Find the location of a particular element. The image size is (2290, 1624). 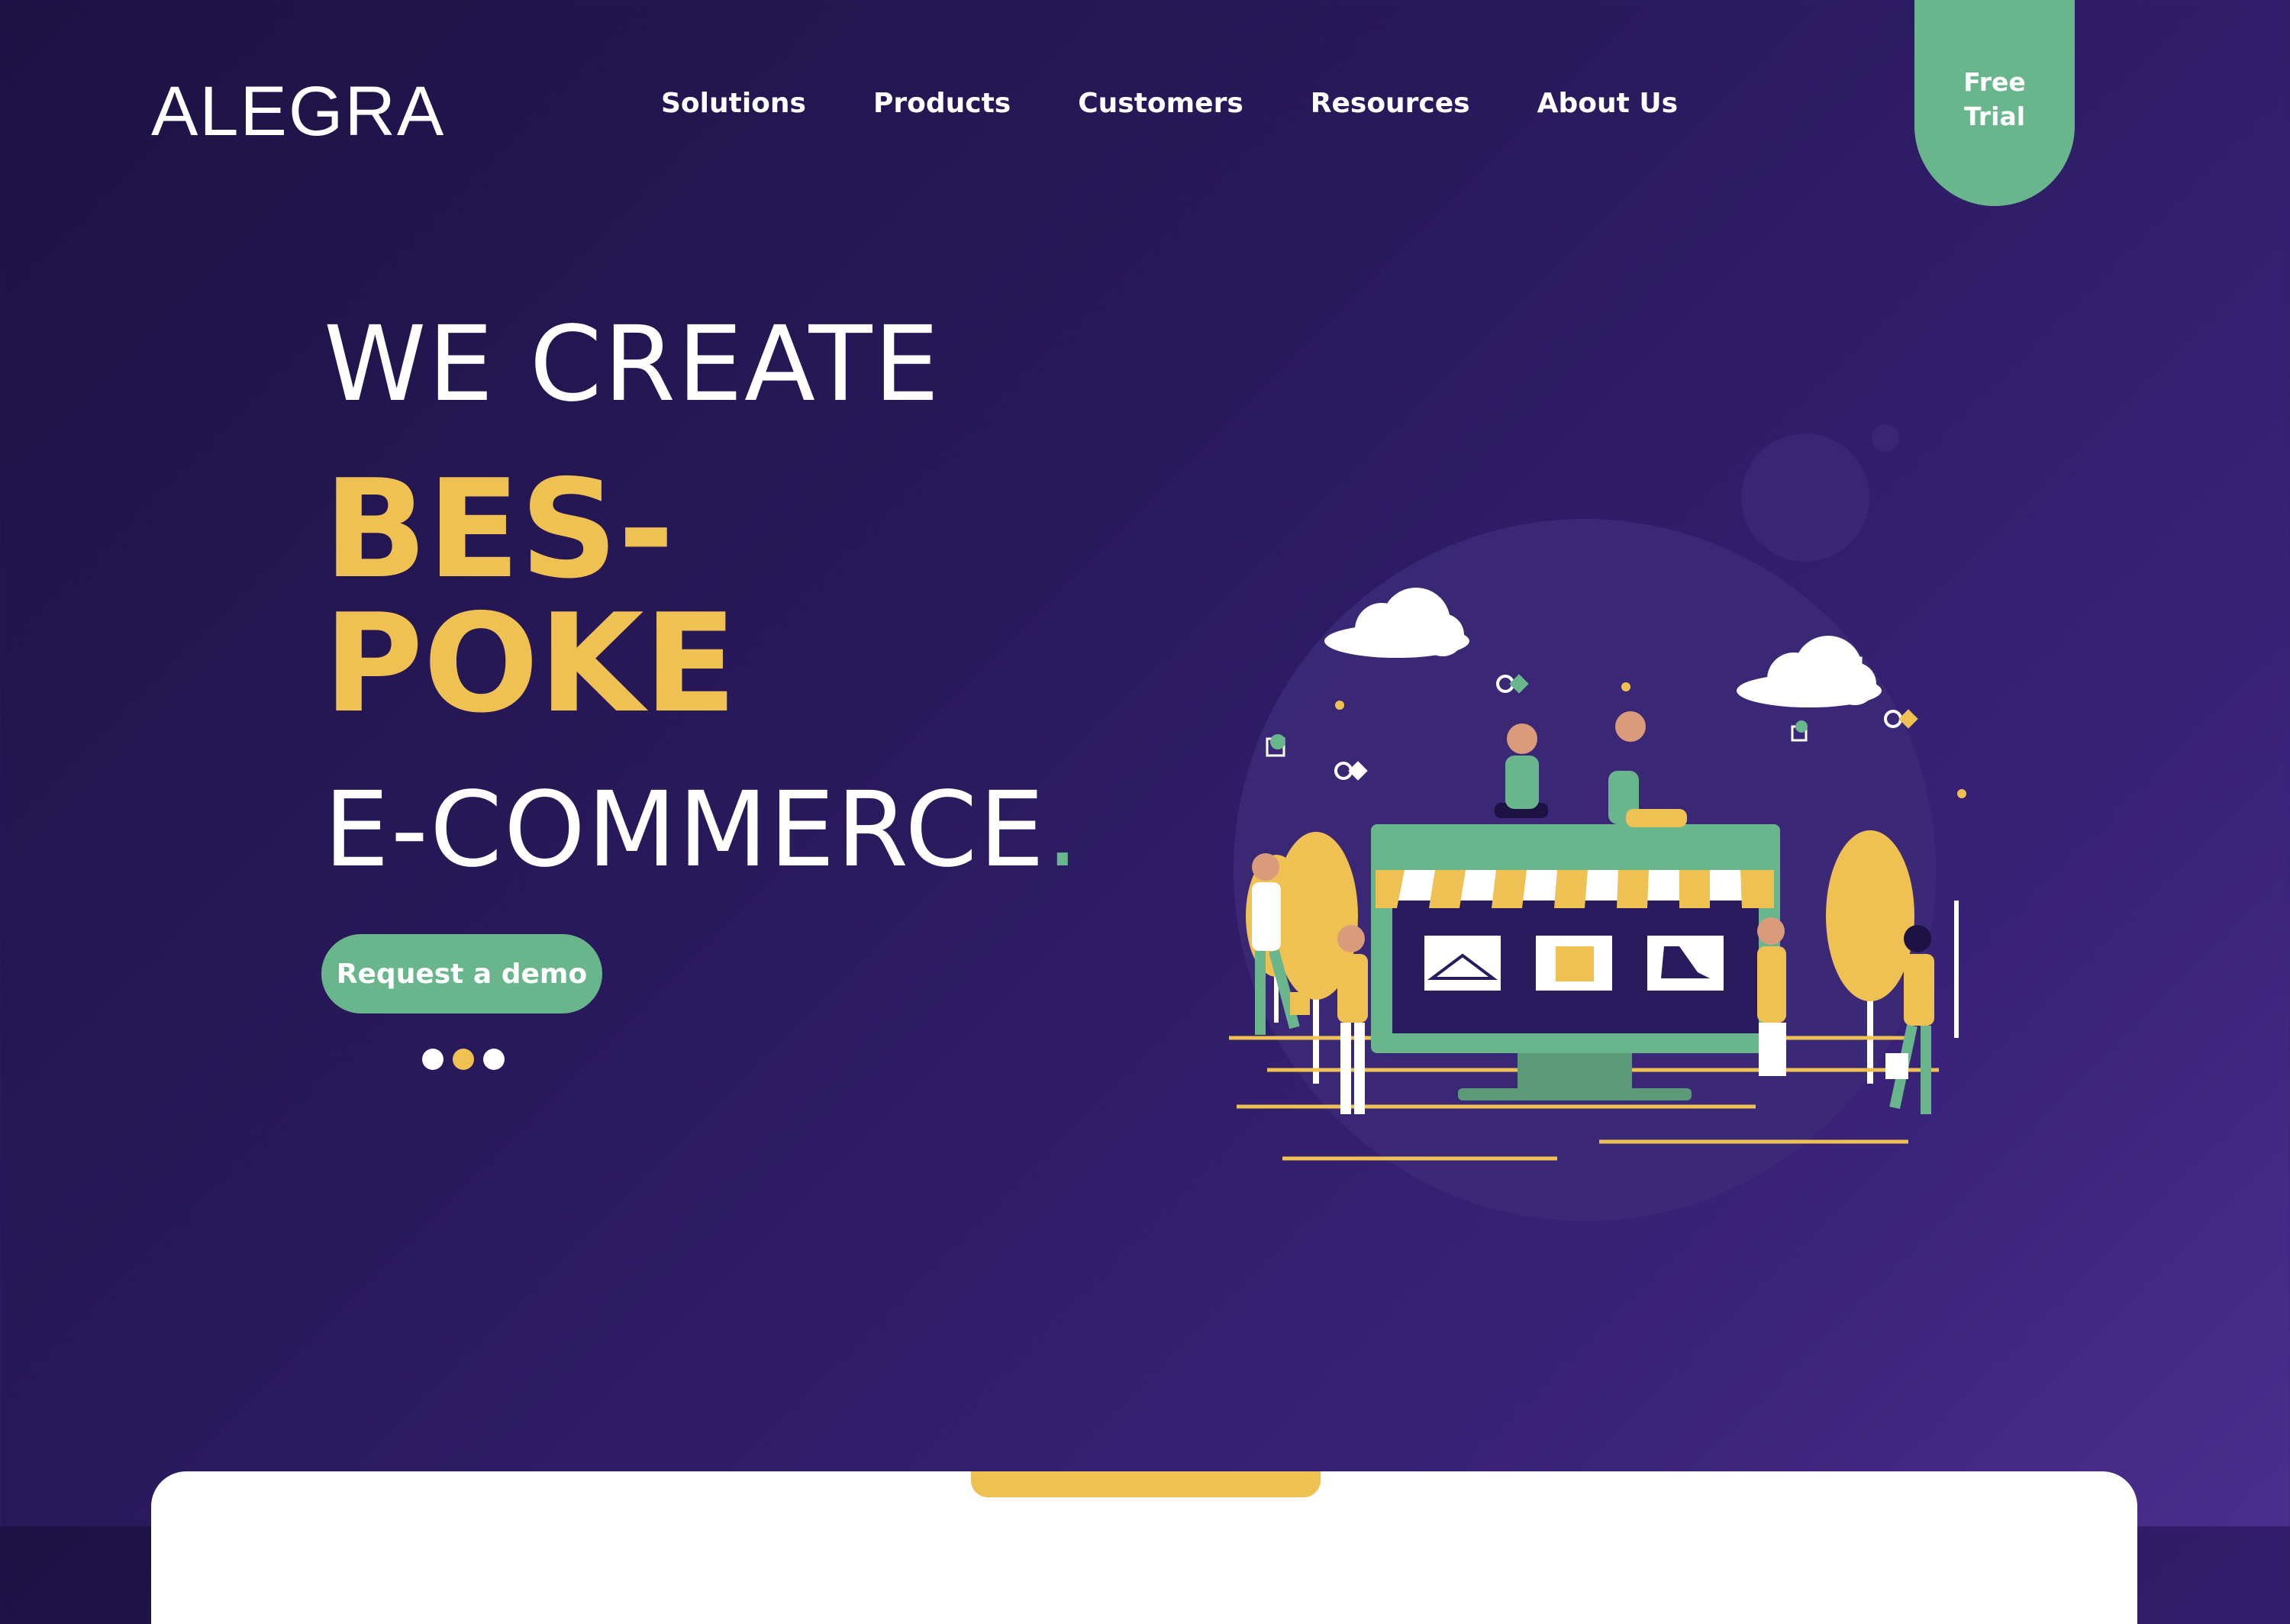

content-card-tab is located at coordinates (1146, 1484).